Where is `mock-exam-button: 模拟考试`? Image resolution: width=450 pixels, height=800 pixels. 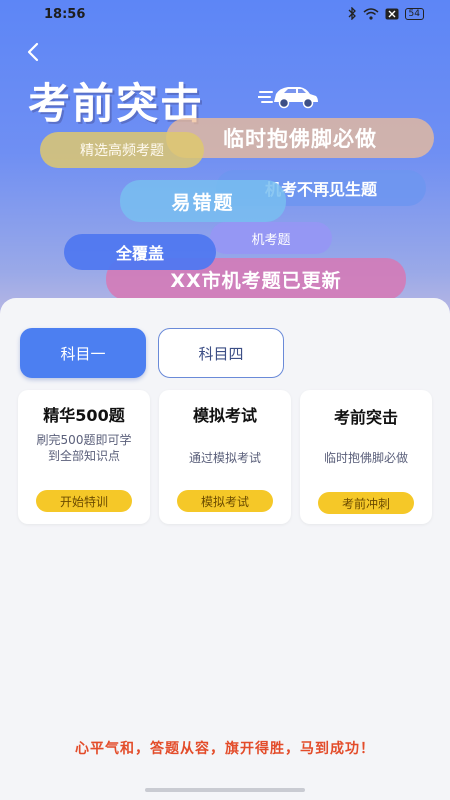 mock-exam-button: 模拟考试 is located at coordinates (225, 501).